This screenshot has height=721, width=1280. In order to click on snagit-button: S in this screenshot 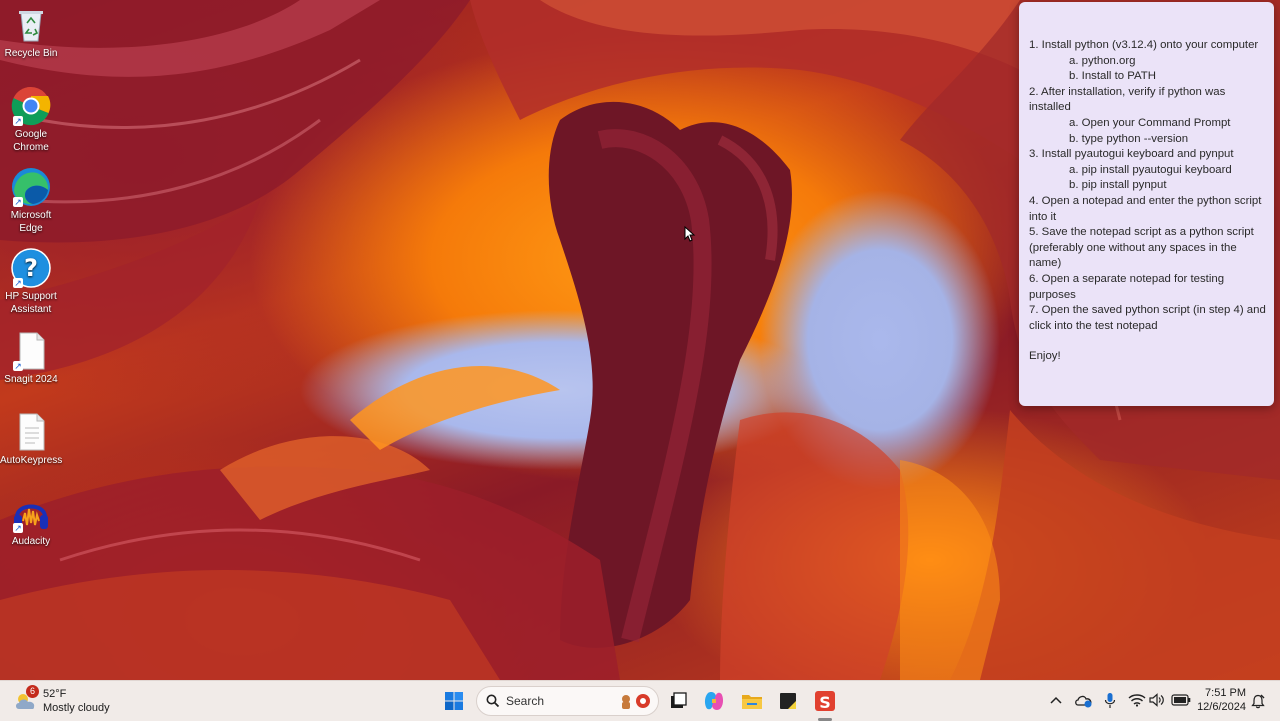, I will do `click(825, 701)`.